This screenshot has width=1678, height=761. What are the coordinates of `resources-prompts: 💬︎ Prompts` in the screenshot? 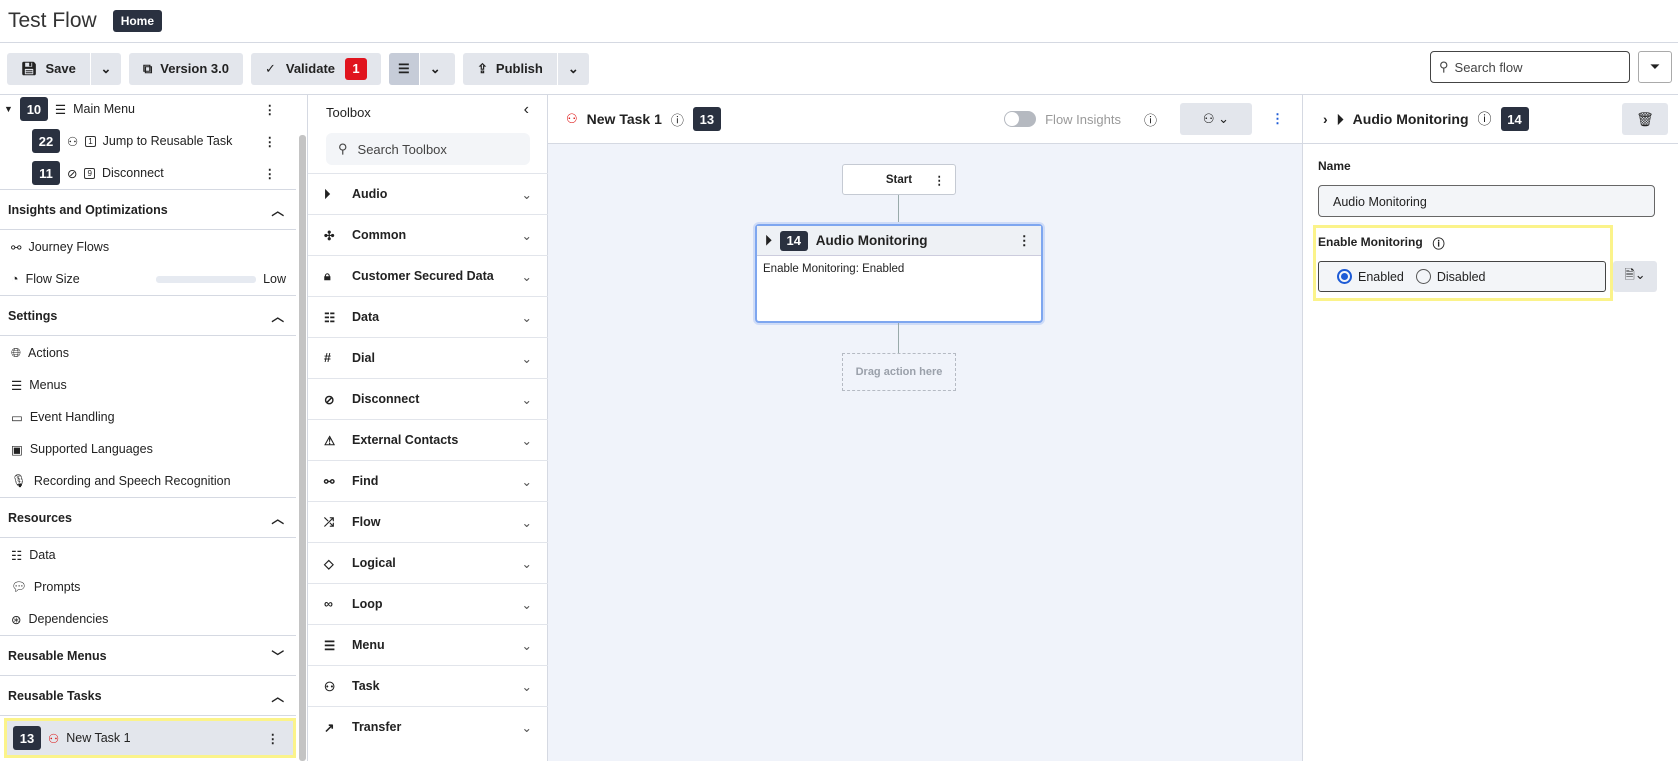 It's located at (148, 587).